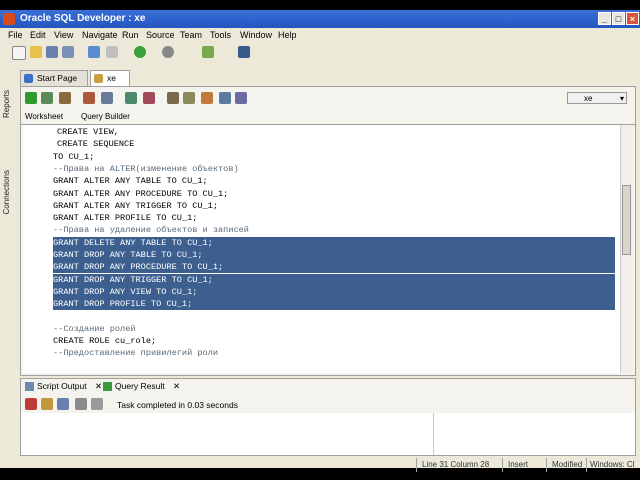 This screenshot has height=480, width=640. I want to click on redo-icon, so click(112, 52).